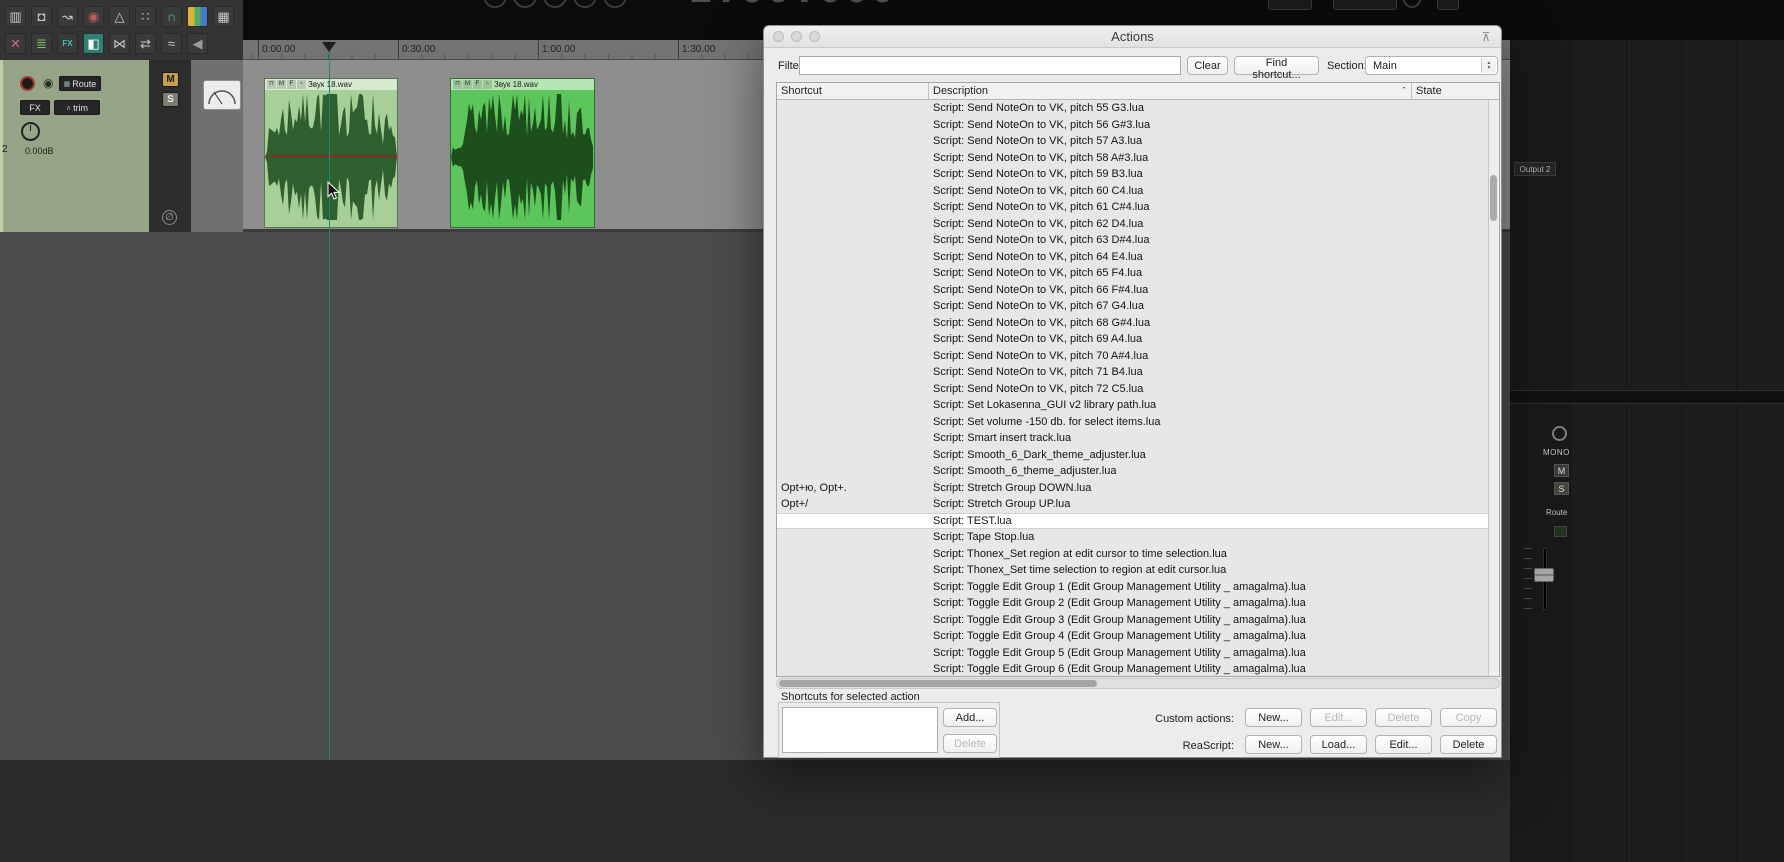 The image size is (1784, 862). I want to click on output-label: Output 2, so click(1535, 169).